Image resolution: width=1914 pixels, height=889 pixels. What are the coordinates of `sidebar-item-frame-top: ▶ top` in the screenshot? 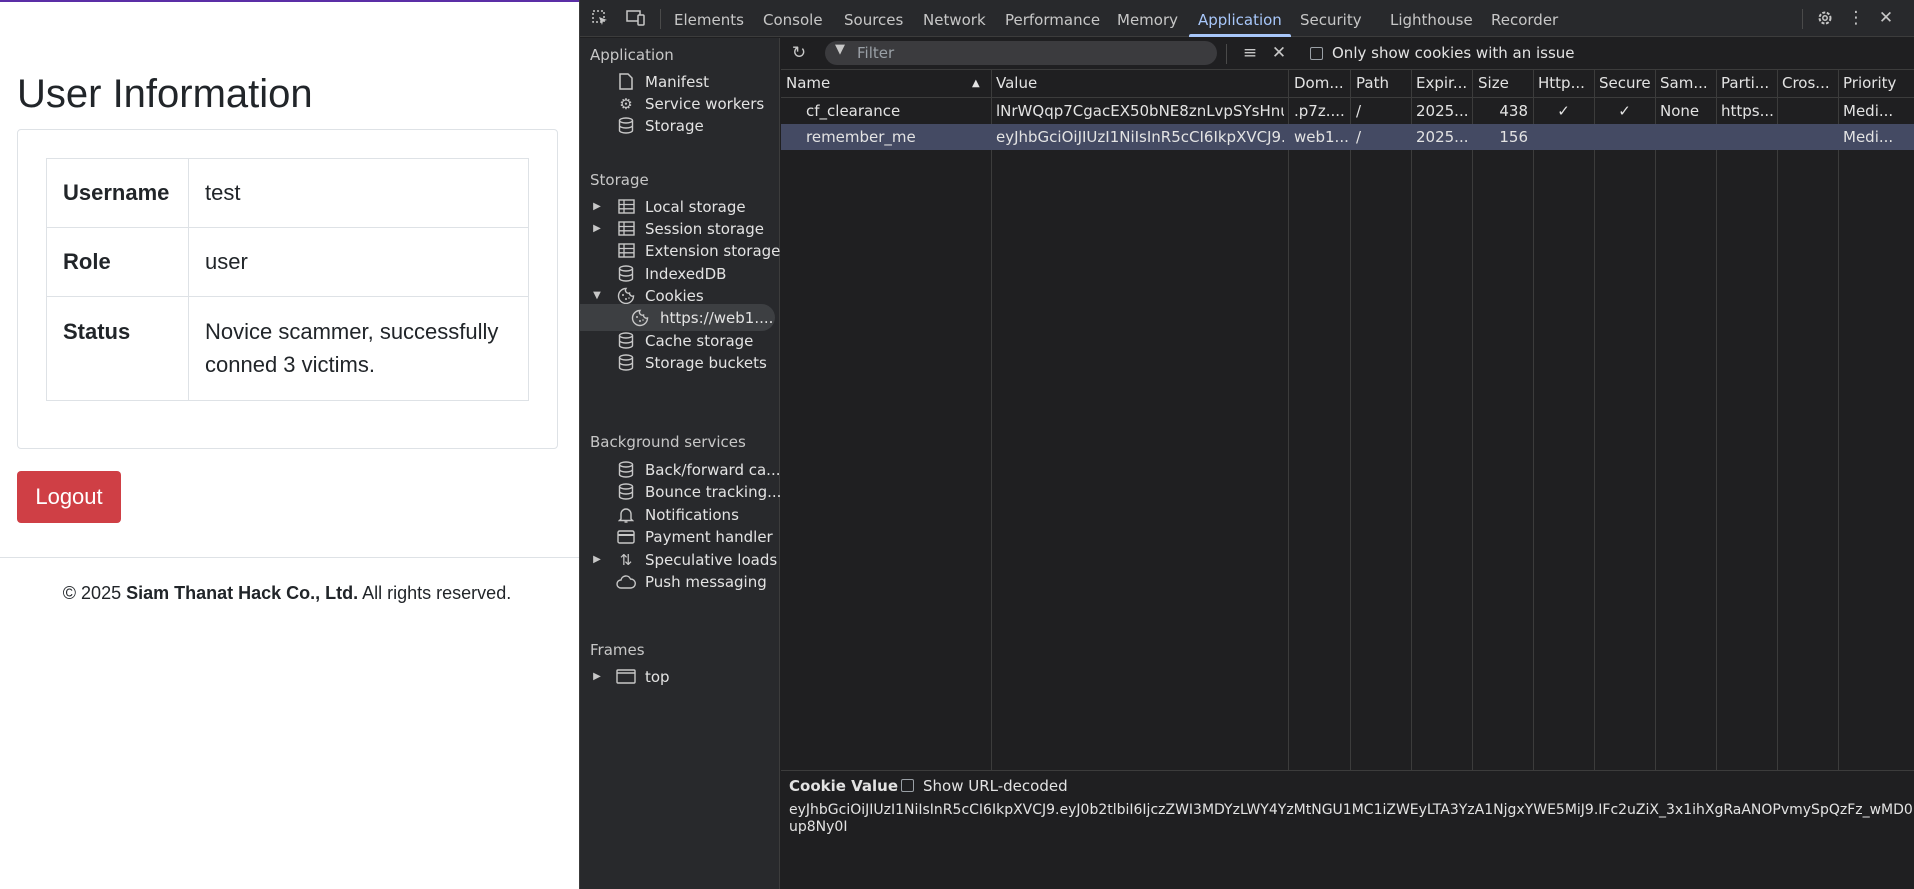 It's located at (680, 676).